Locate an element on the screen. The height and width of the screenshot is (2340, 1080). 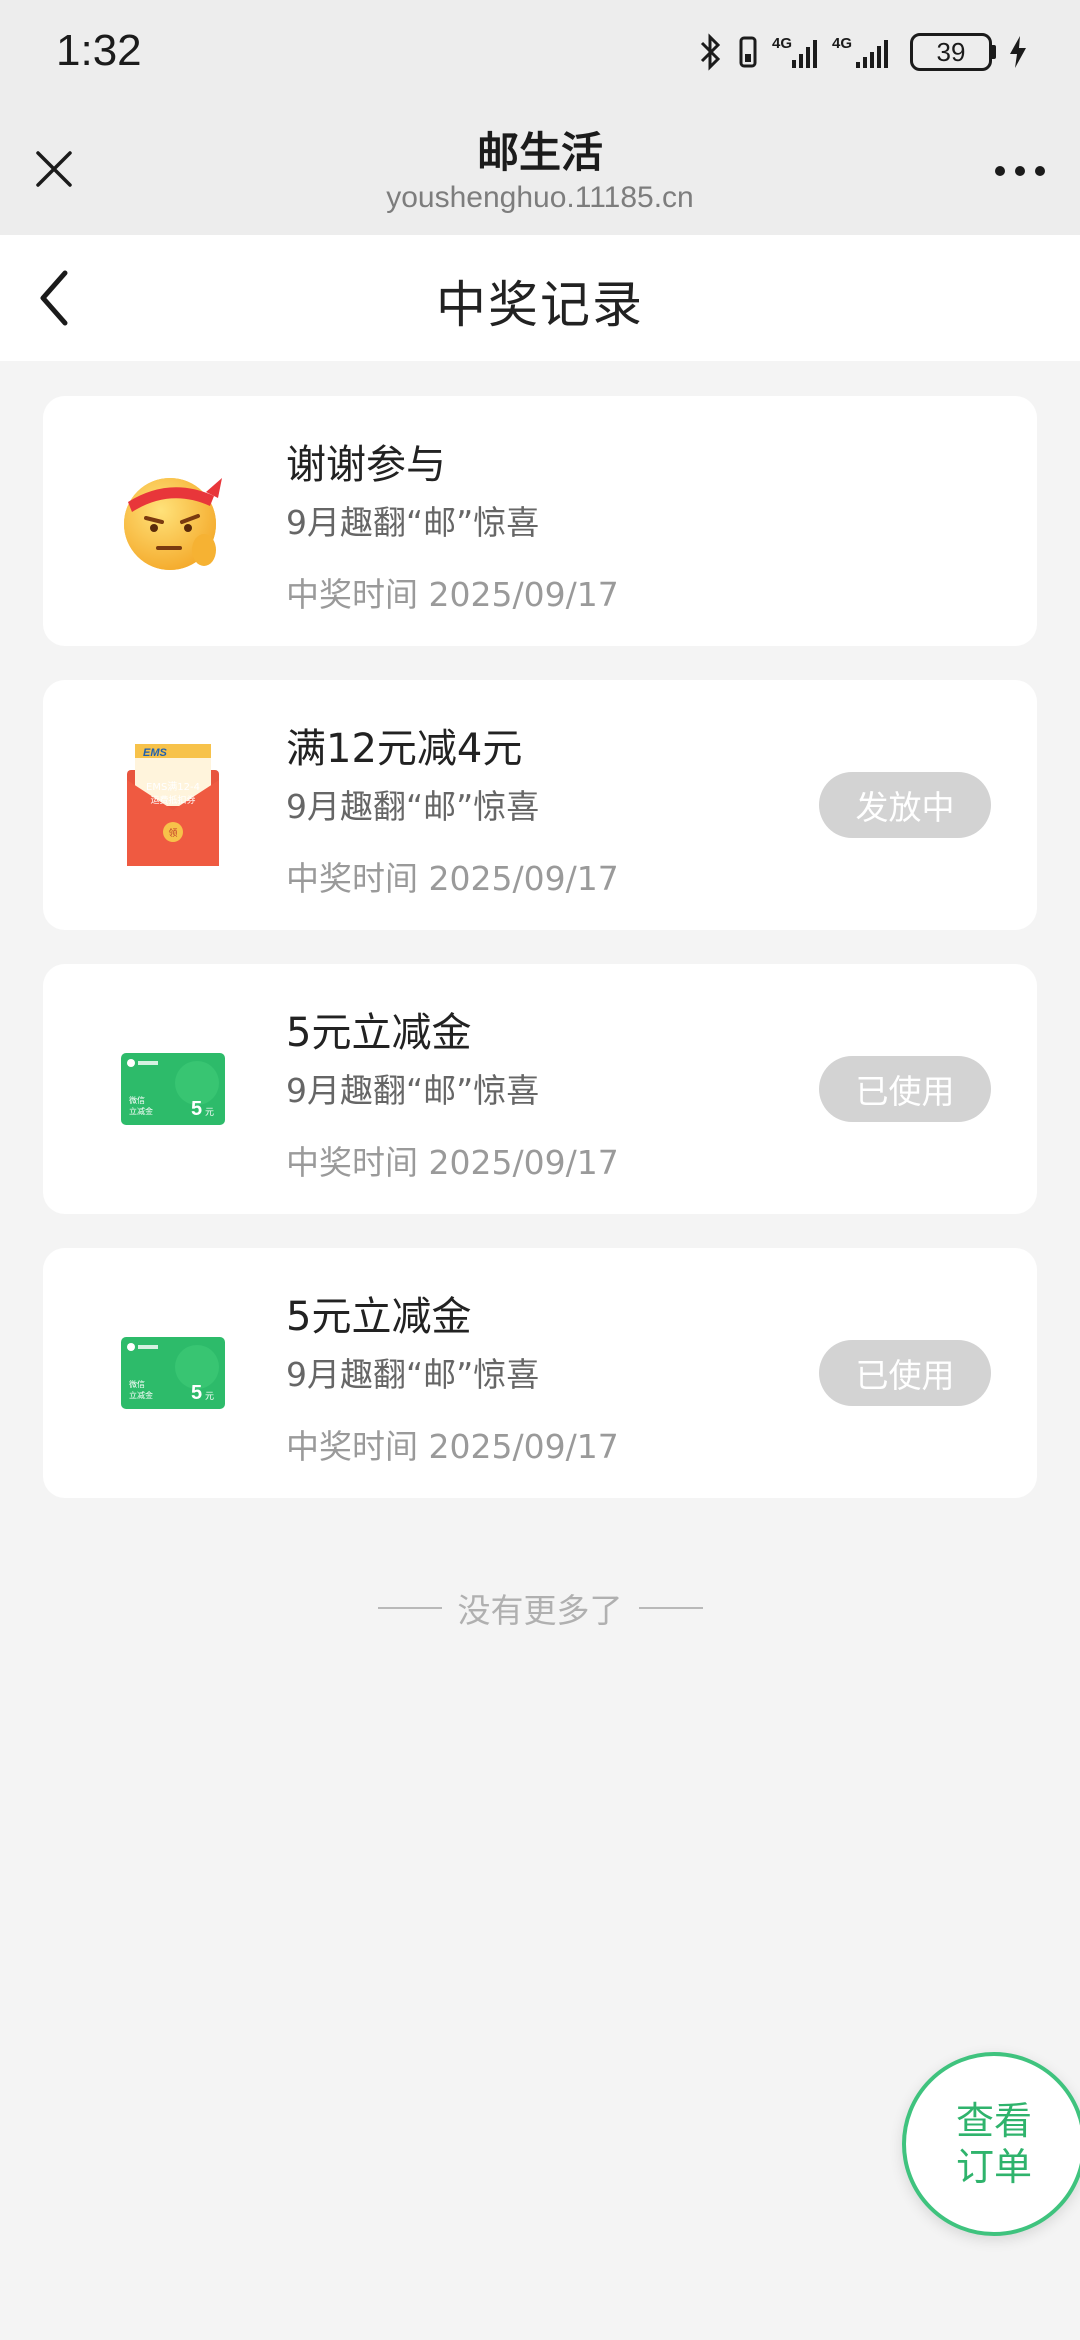
charging-icon is located at coordinates (1018, 52).